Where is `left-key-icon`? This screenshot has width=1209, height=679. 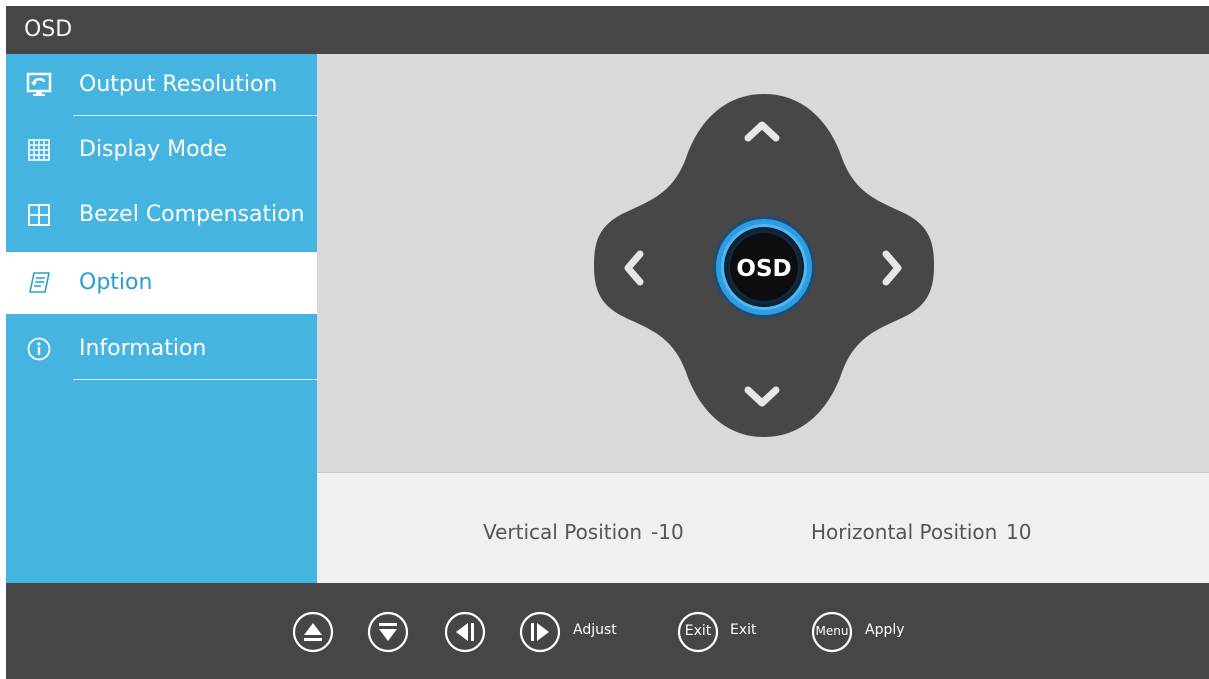 left-key-icon is located at coordinates (465, 632).